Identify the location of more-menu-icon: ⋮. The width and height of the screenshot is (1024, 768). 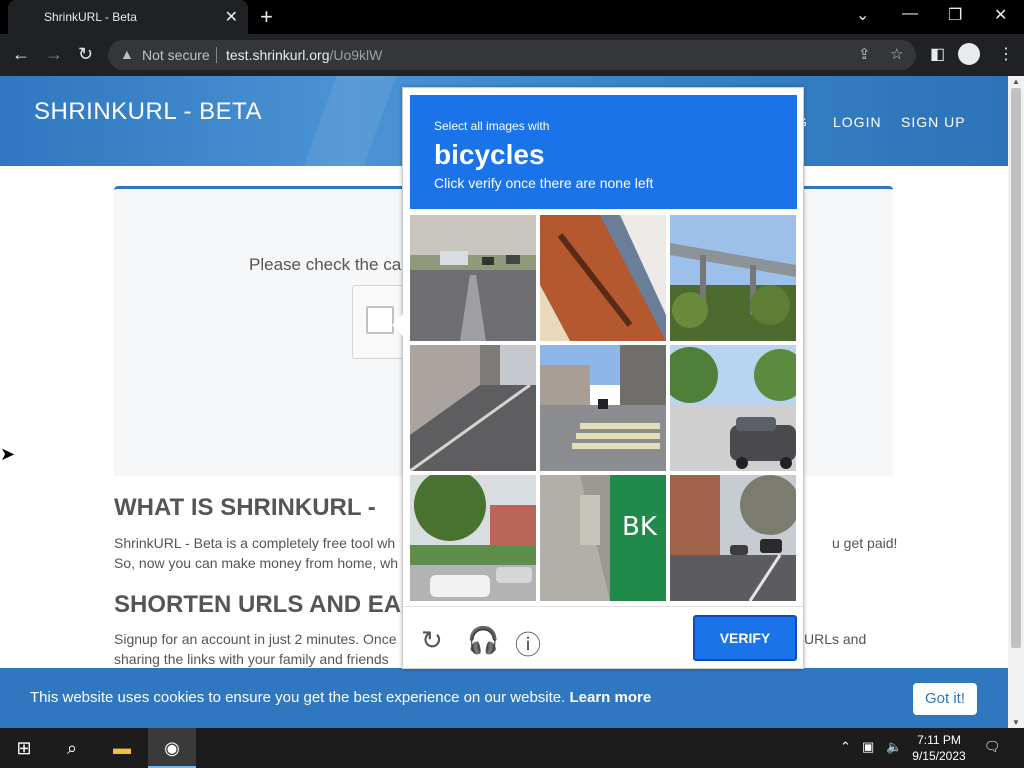
(1006, 54).